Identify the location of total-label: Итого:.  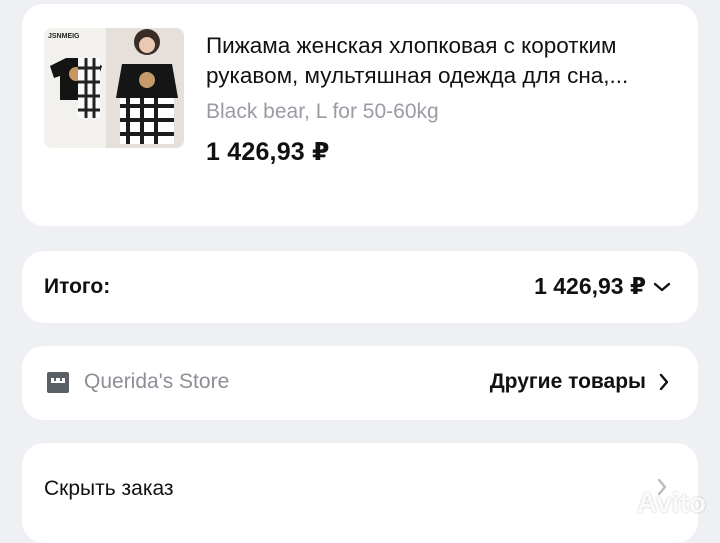
(77, 286).